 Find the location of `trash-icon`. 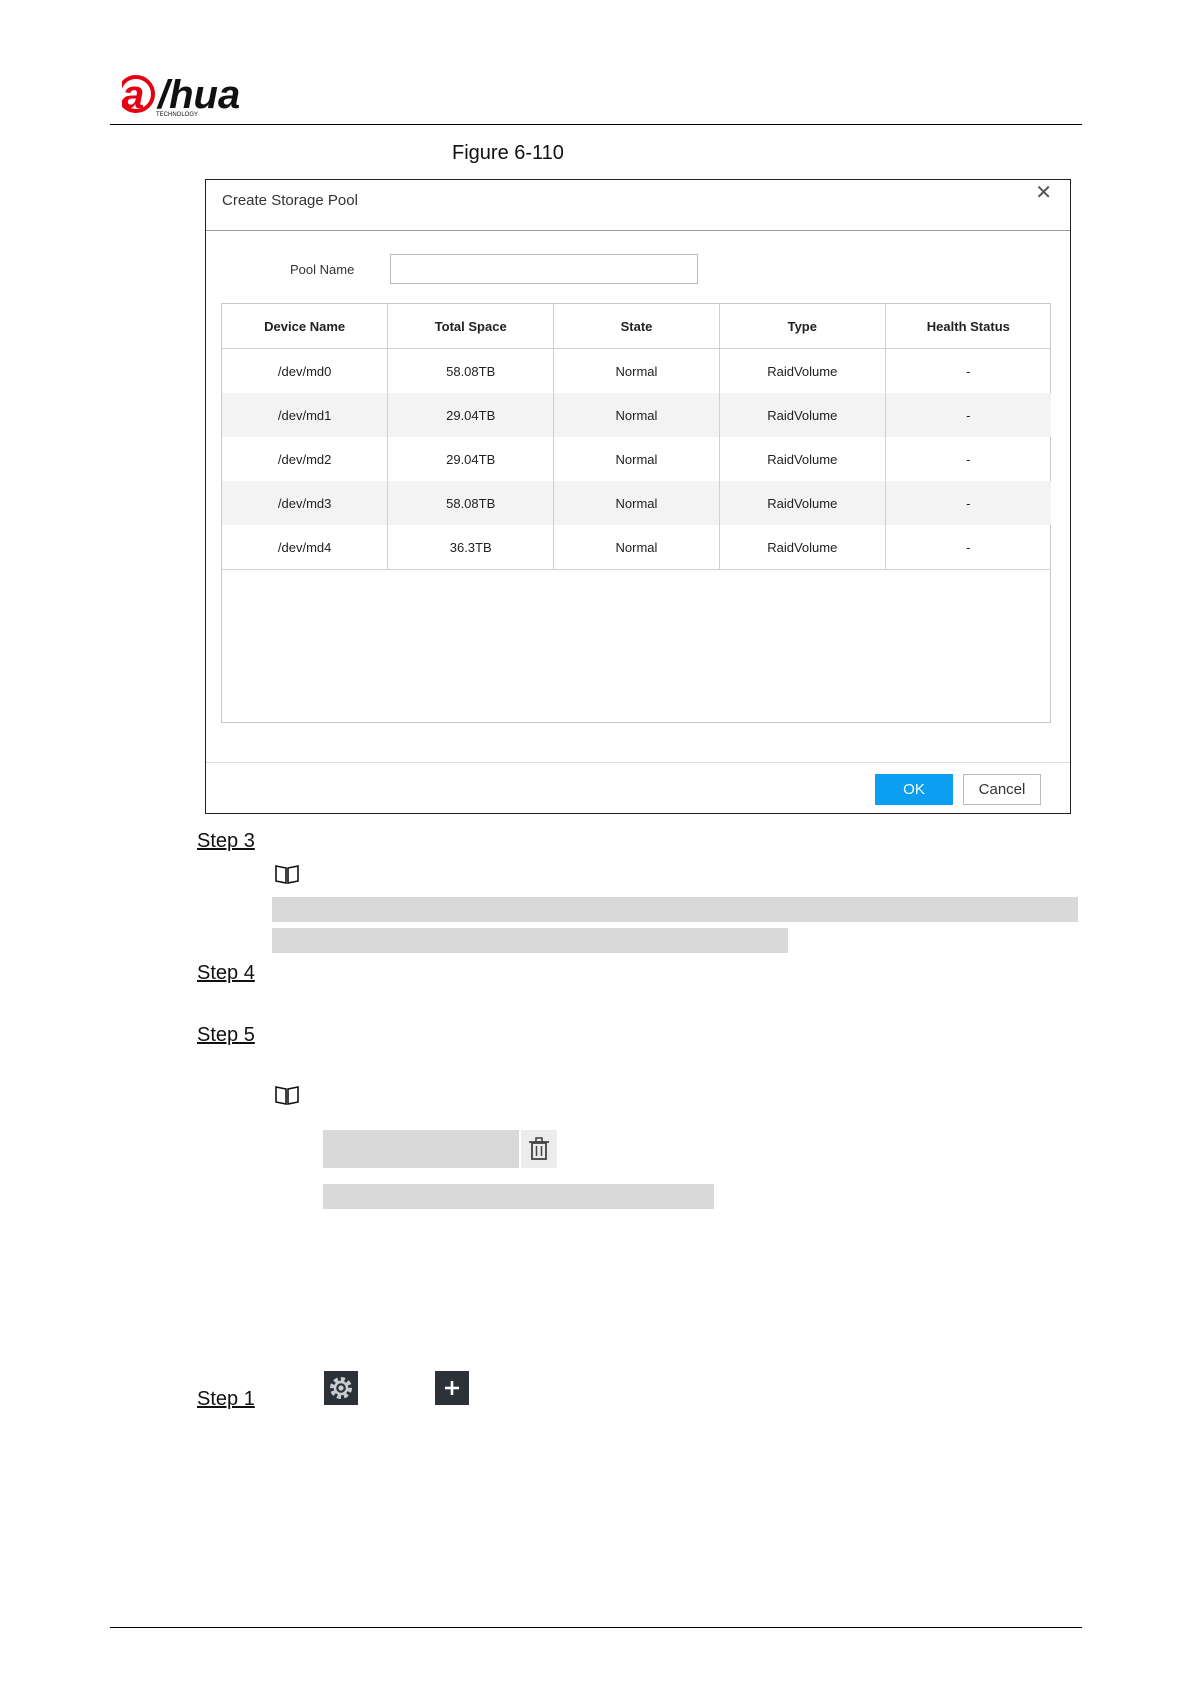

trash-icon is located at coordinates (539, 1148).